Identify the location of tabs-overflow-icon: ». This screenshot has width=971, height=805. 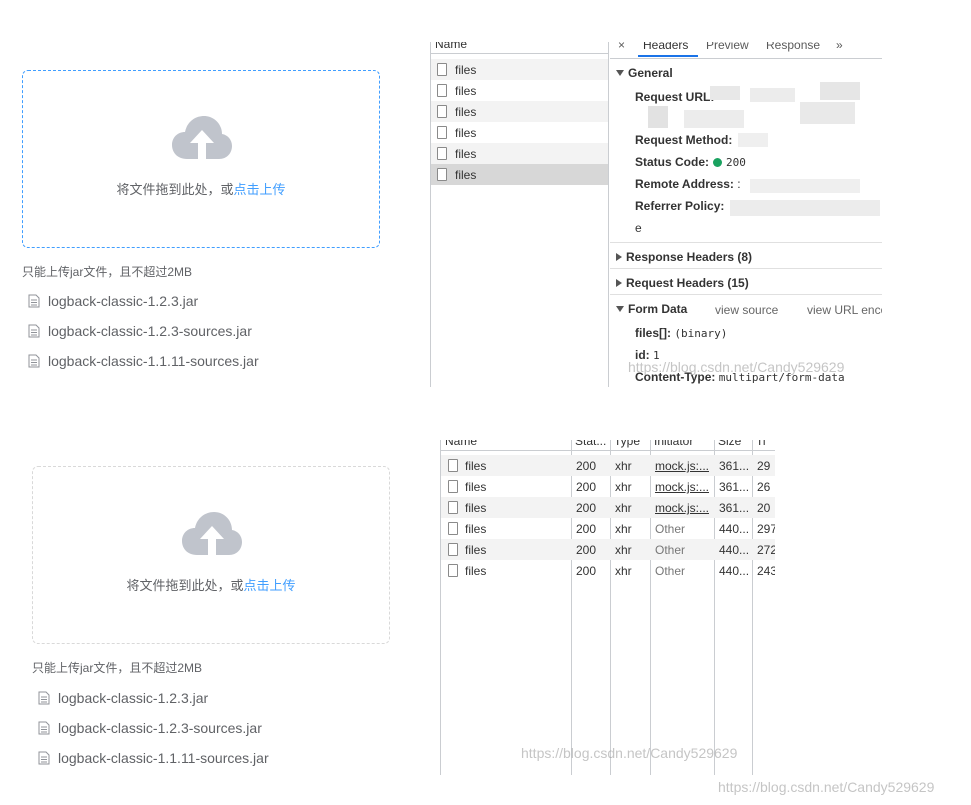
(839, 47).